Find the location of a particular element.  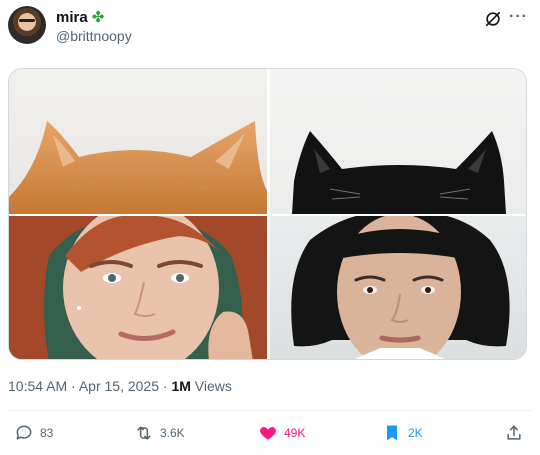

bookmark-count: 2K is located at coordinates (415, 433).